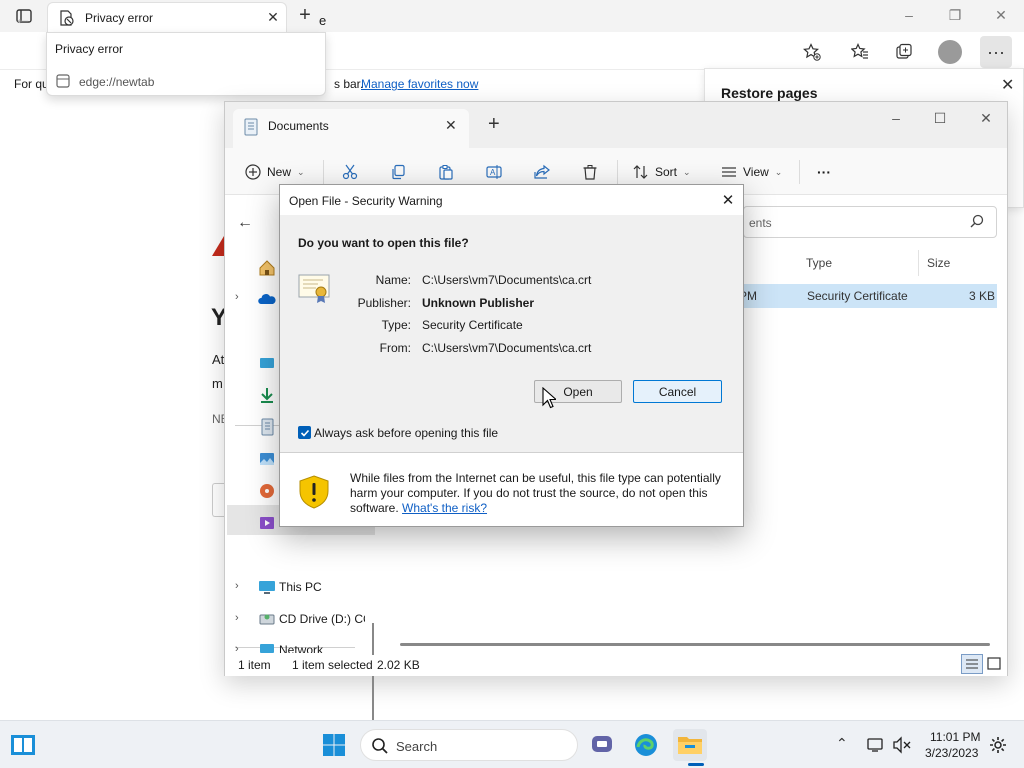 The image size is (1024, 768). What do you see at coordinates (687, 171) in the screenshot?
I see `chevron-down-icon: ⌄` at bounding box center [687, 171].